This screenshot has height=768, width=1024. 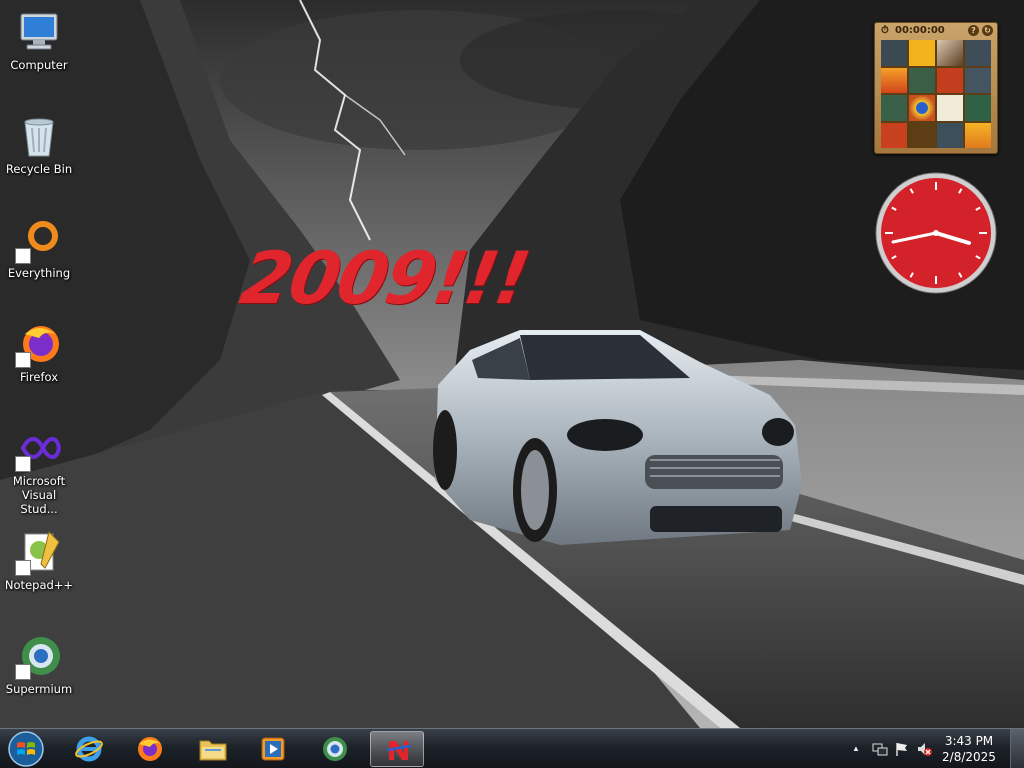 I want to click on picture-puzzle-gadget: ⏱ 00:00:00 ? ↻, so click(x=936, y=88).